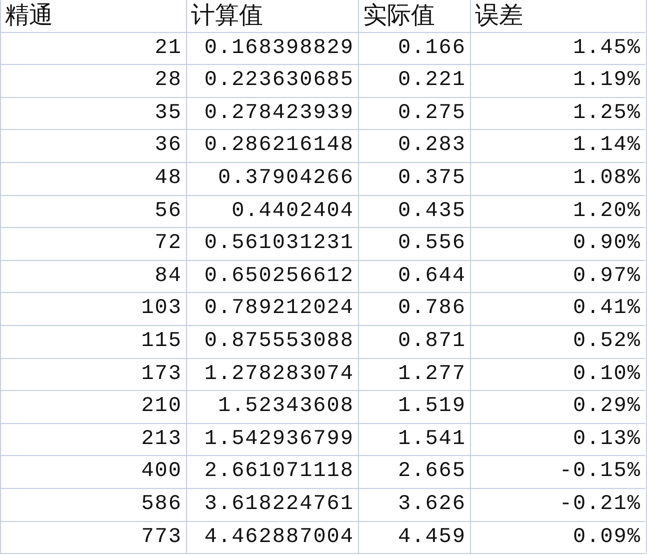  Describe the element at coordinates (161, 309) in the screenshot. I see `table-cell-text: 103` at that location.